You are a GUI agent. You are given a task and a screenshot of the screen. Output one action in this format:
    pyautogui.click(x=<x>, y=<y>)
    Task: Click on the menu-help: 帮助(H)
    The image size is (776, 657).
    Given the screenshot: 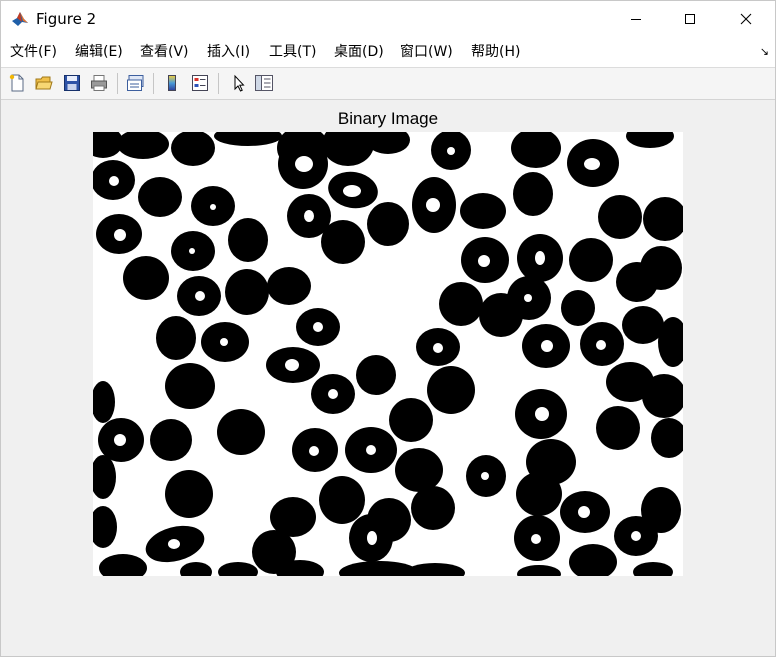 What is the action you would take?
    pyautogui.click(x=495, y=52)
    